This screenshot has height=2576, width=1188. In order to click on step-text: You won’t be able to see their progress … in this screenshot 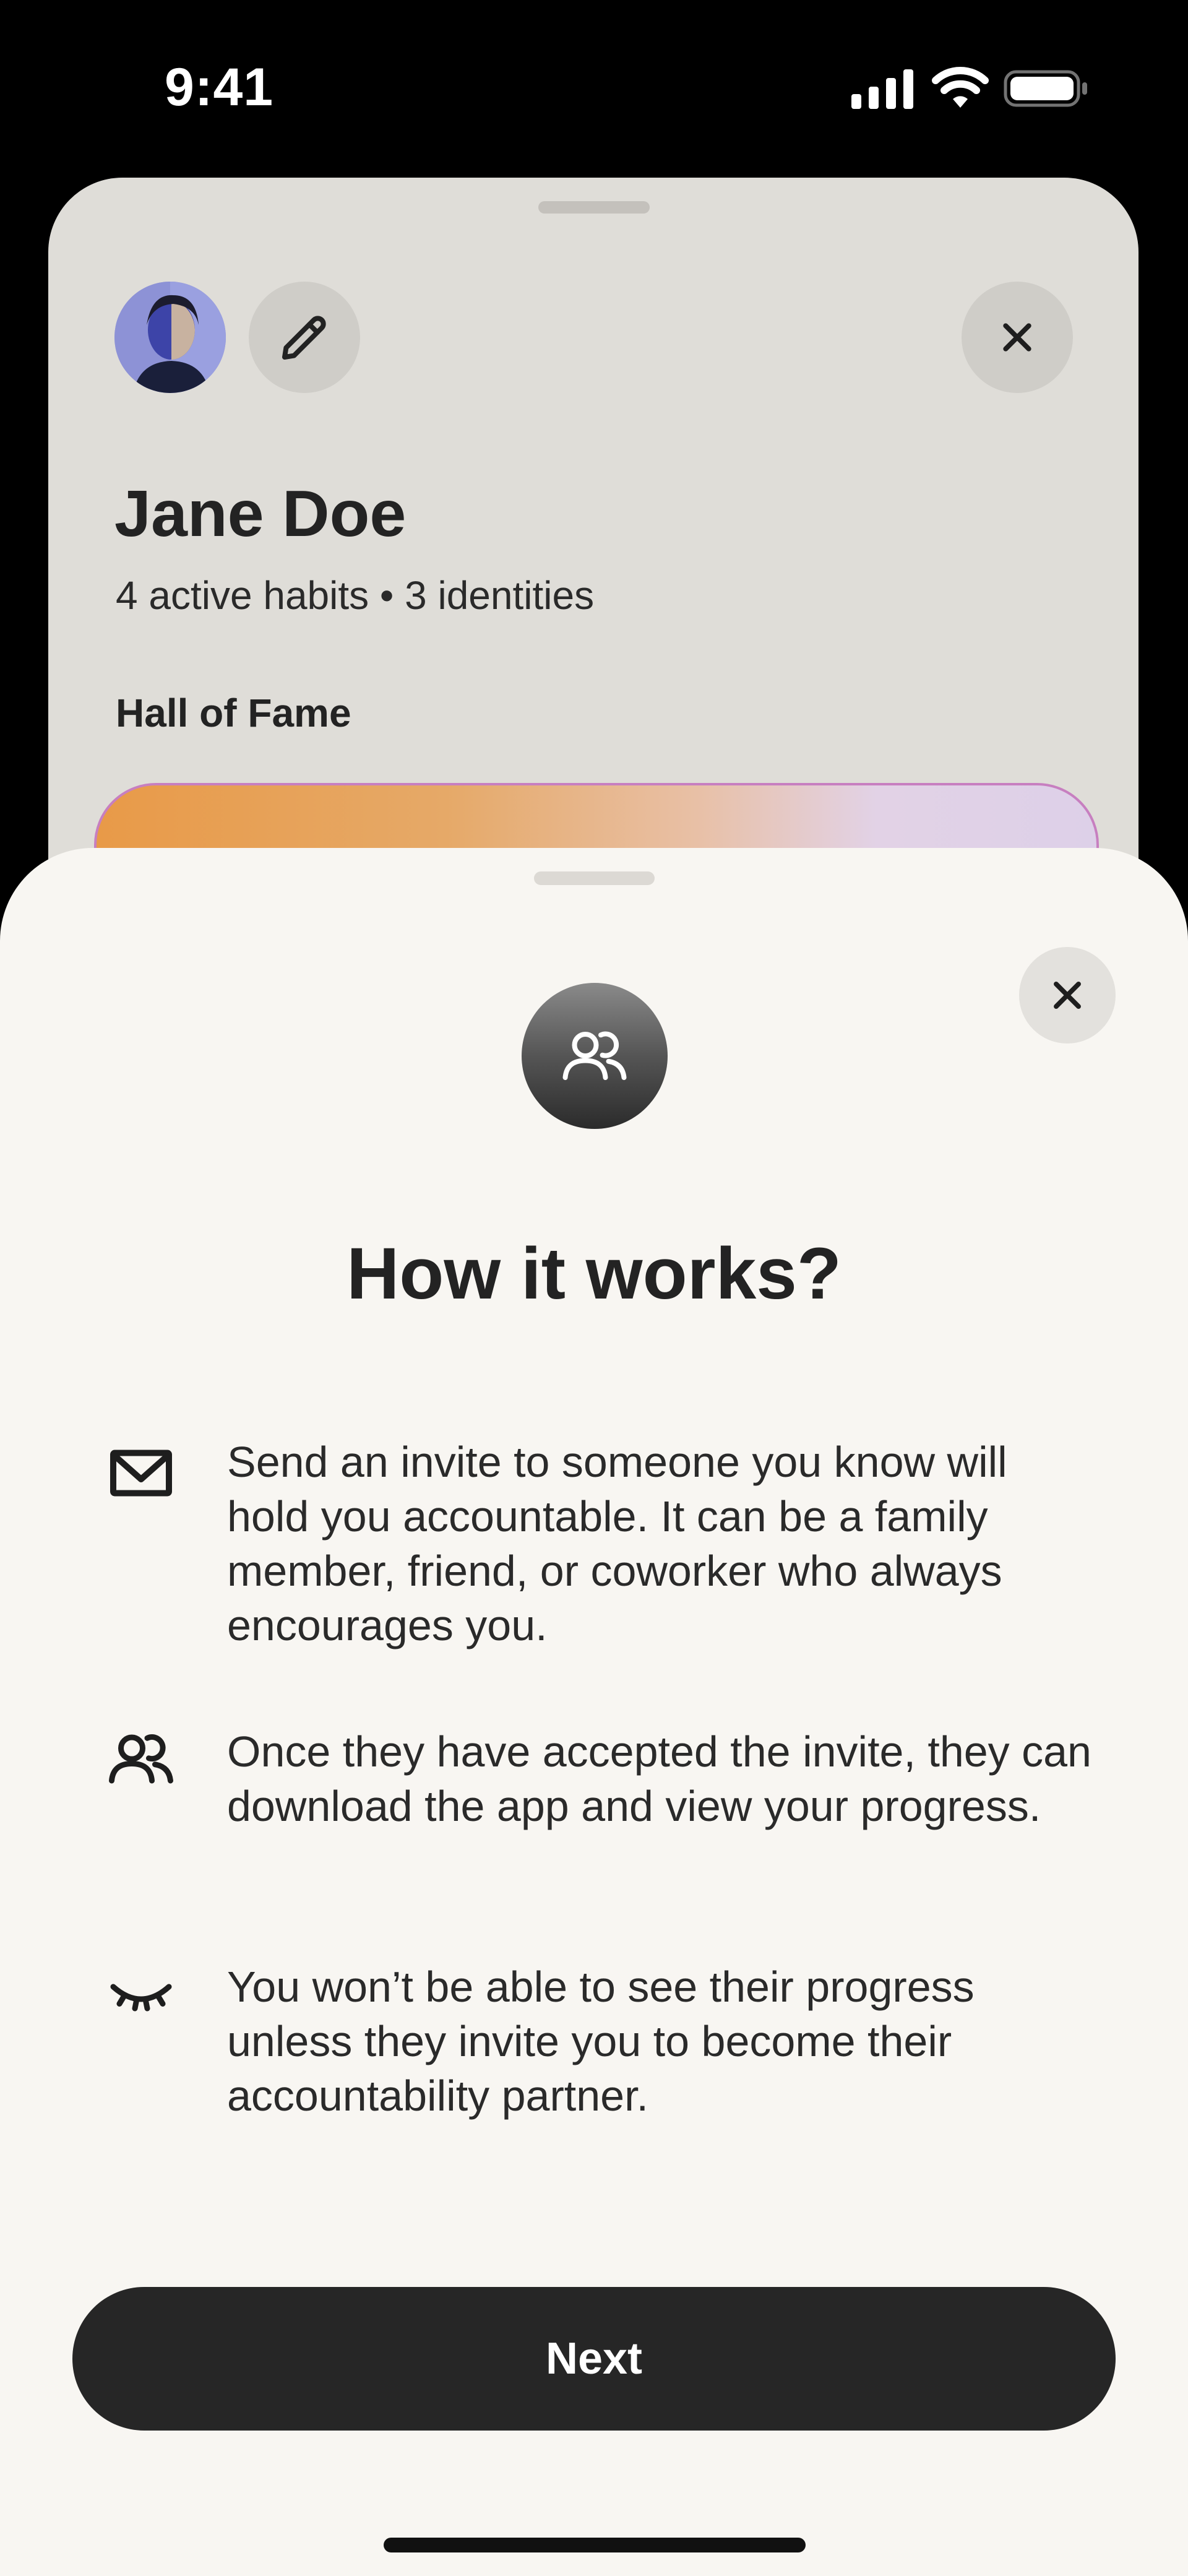, I will do `click(601, 2041)`.